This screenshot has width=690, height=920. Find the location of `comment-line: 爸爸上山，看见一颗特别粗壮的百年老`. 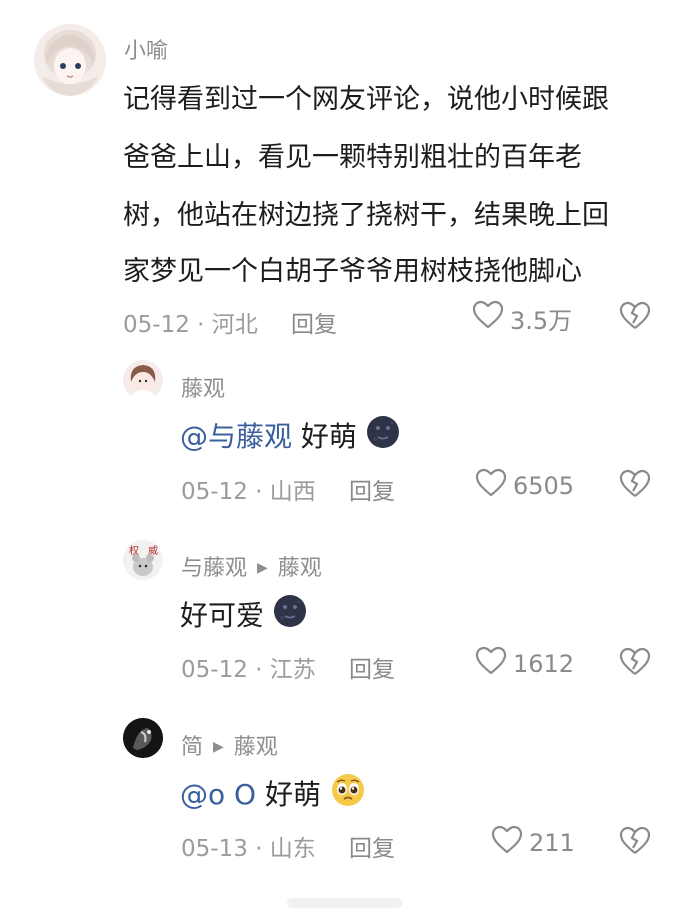

comment-line: 爸爸上山，看见一颗特别粗壮的百年老 is located at coordinates (352, 157).